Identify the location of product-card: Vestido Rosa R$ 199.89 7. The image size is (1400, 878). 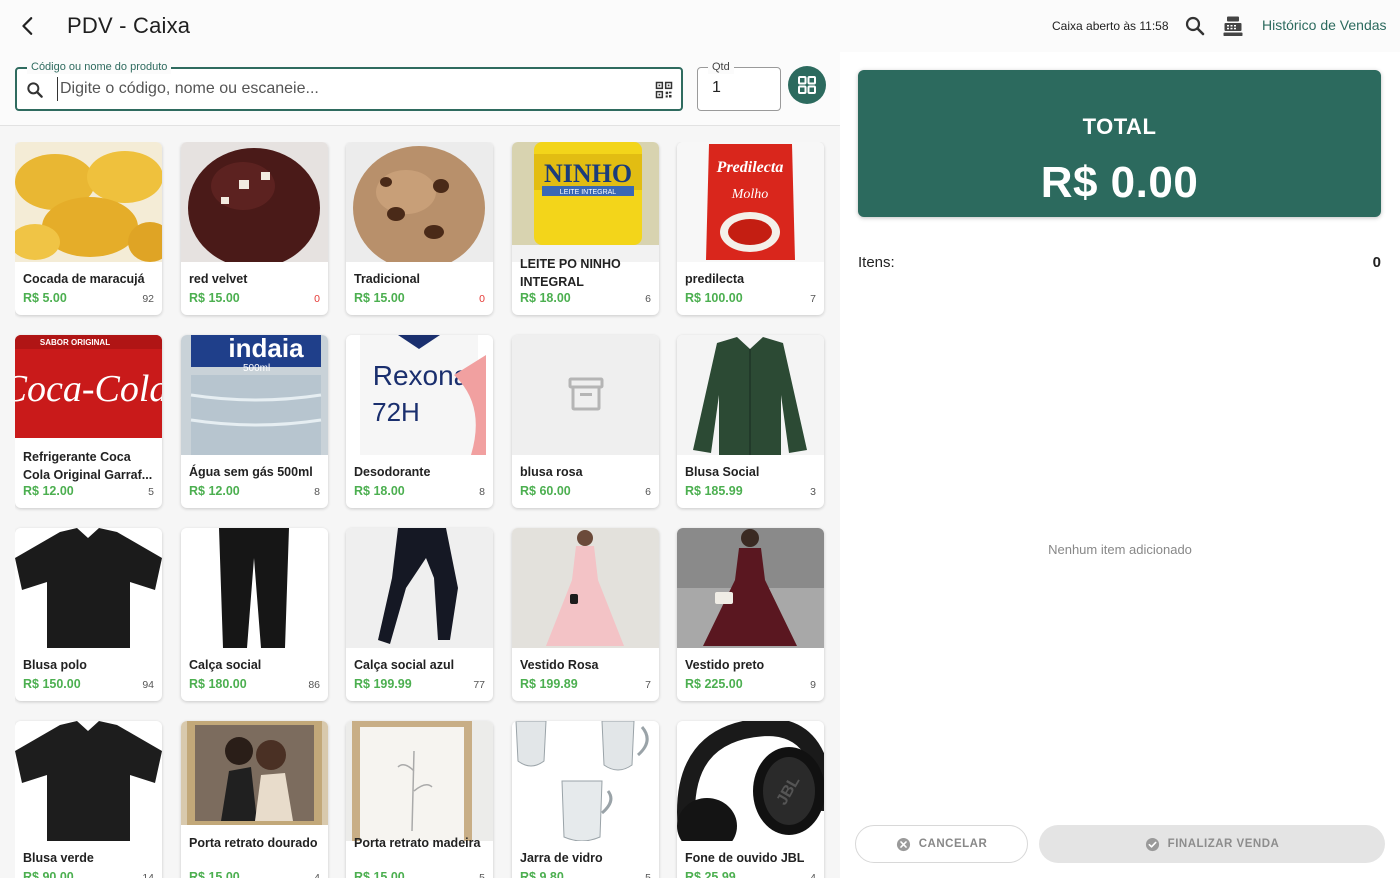
(585, 614).